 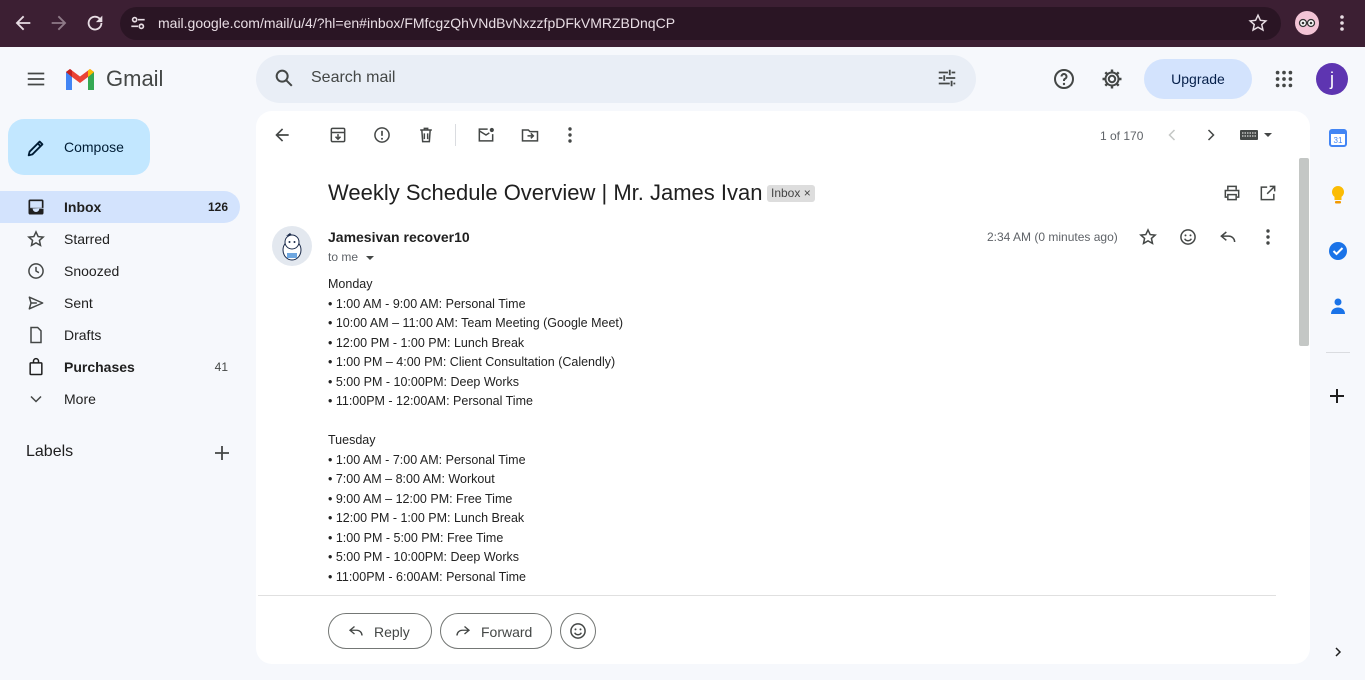 I want to click on sidebar-item-purchases: Purchases 41, so click(x=120, y=367).